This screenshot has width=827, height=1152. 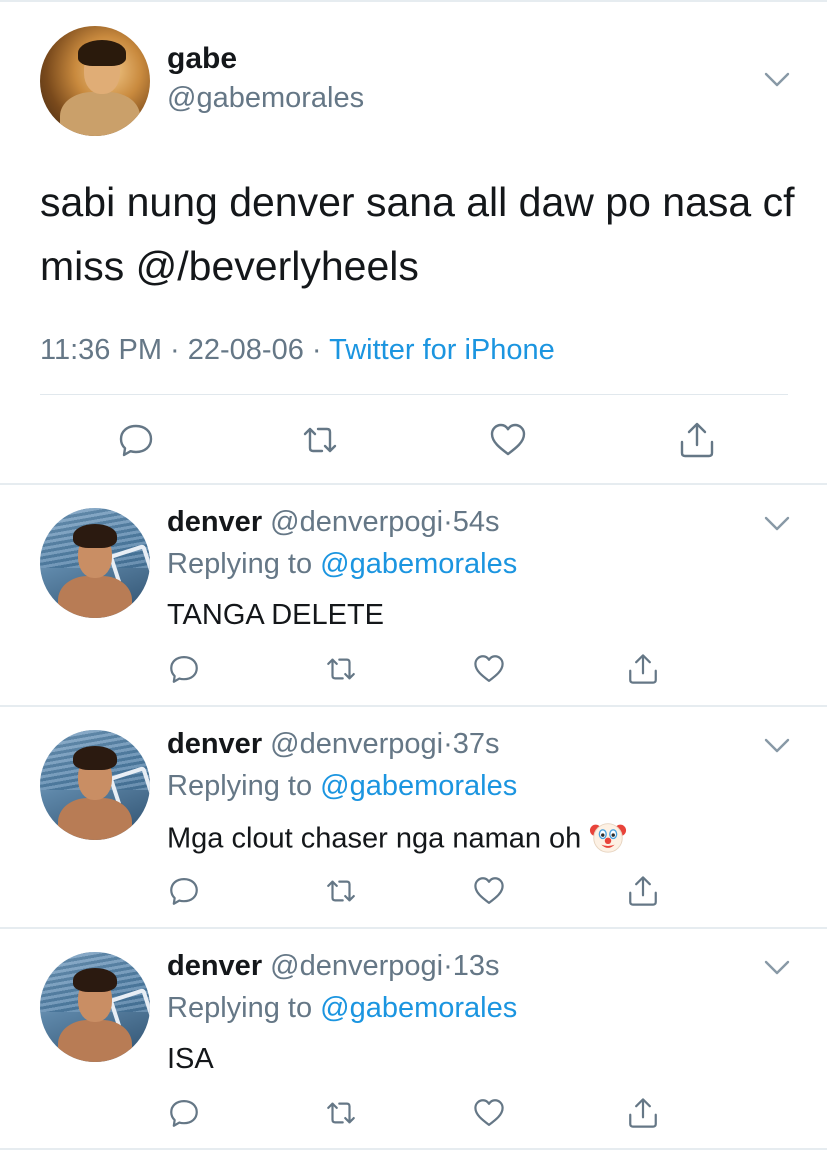 I want to click on author-handle: @gabemorales, so click(x=265, y=98).